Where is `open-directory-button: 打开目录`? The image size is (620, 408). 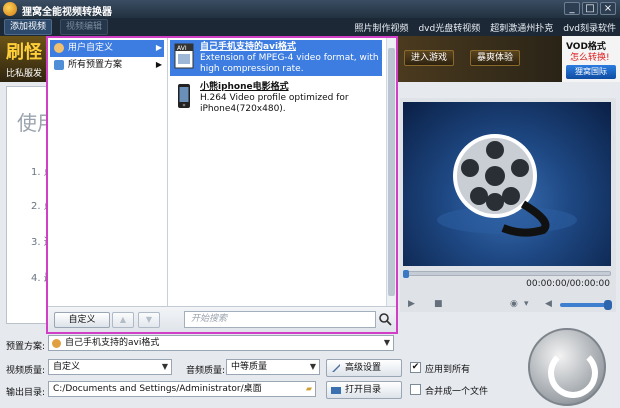 open-directory-button: 打开目录 is located at coordinates (364, 390).